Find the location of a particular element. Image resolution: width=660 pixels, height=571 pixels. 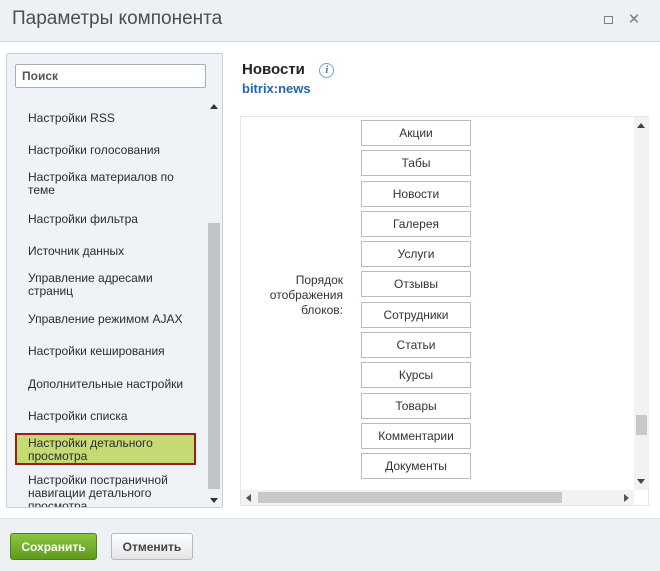

search-area is located at coordinates (114, 76).